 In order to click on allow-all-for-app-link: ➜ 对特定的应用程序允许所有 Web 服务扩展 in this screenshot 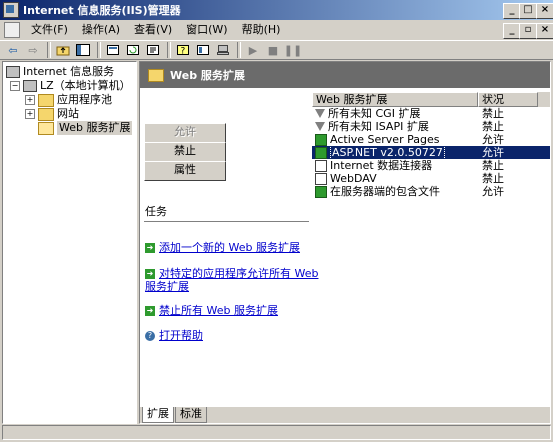, I will do `click(231, 280)`.